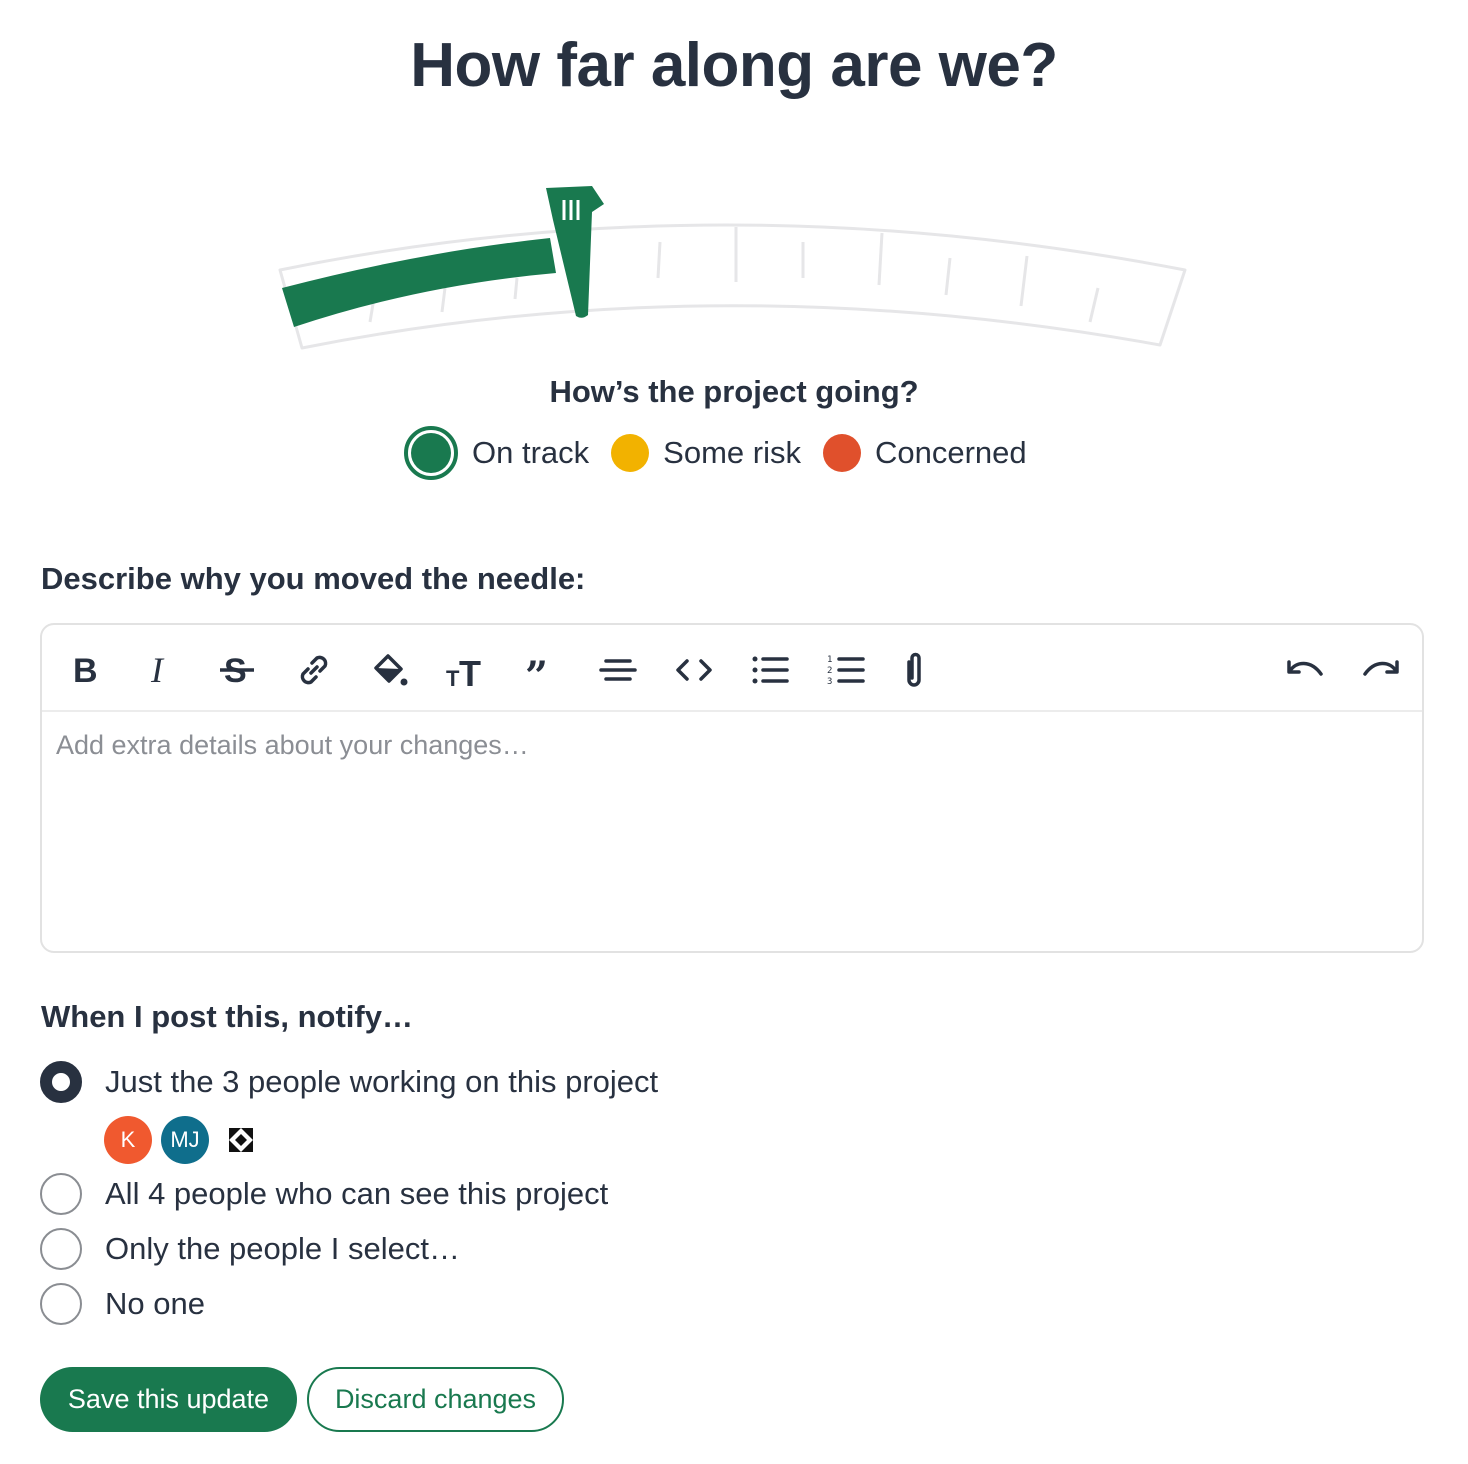  What do you see at coordinates (431, 453) in the screenshot?
I see `status-dot-on-track` at bounding box center [431, 453].